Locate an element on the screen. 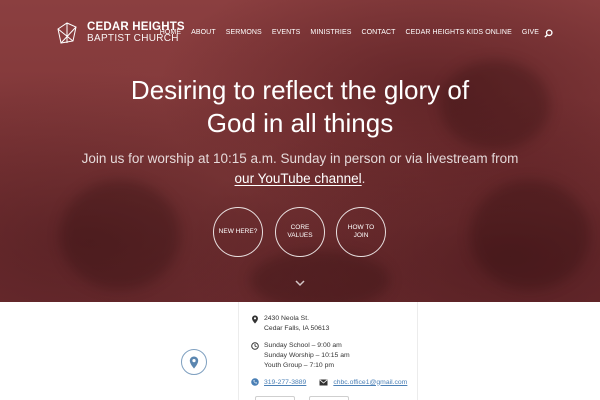 Image resolution: width=600 pixels, height=400 pixels. map-pin-button is located at coordinates (194, 362).